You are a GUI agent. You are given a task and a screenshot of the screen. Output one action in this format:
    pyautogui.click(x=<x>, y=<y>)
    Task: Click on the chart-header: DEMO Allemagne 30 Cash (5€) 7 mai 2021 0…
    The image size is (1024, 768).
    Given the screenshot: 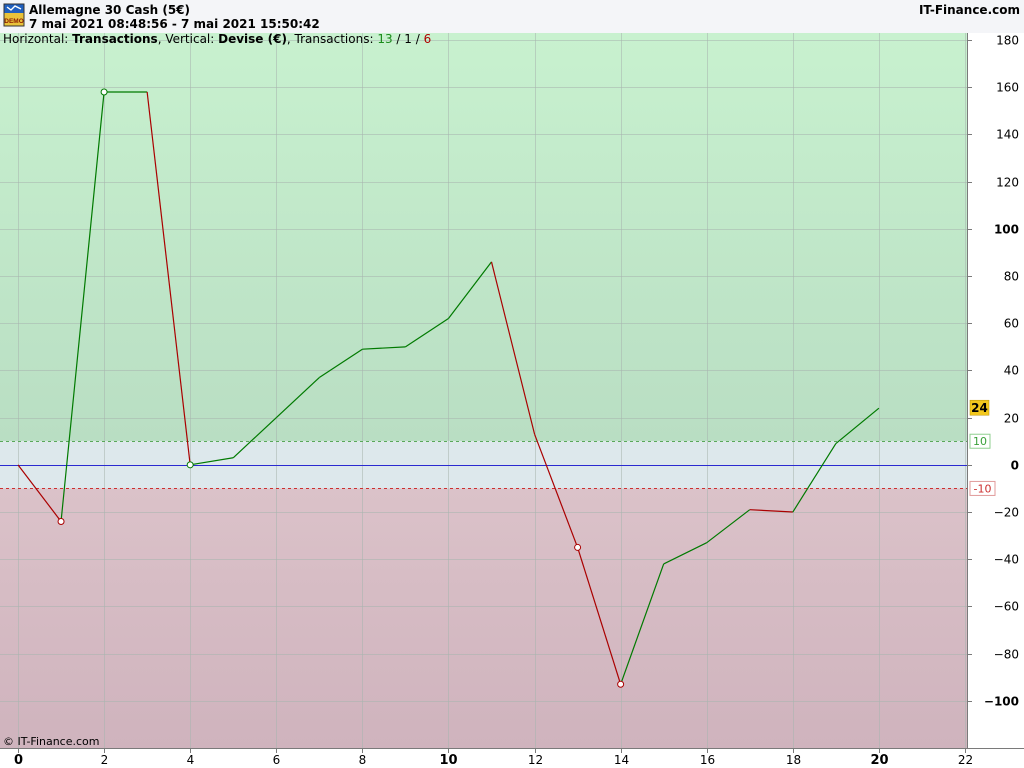 What is the action you would take?
    pyautogui.click(x=512, y=17)
    